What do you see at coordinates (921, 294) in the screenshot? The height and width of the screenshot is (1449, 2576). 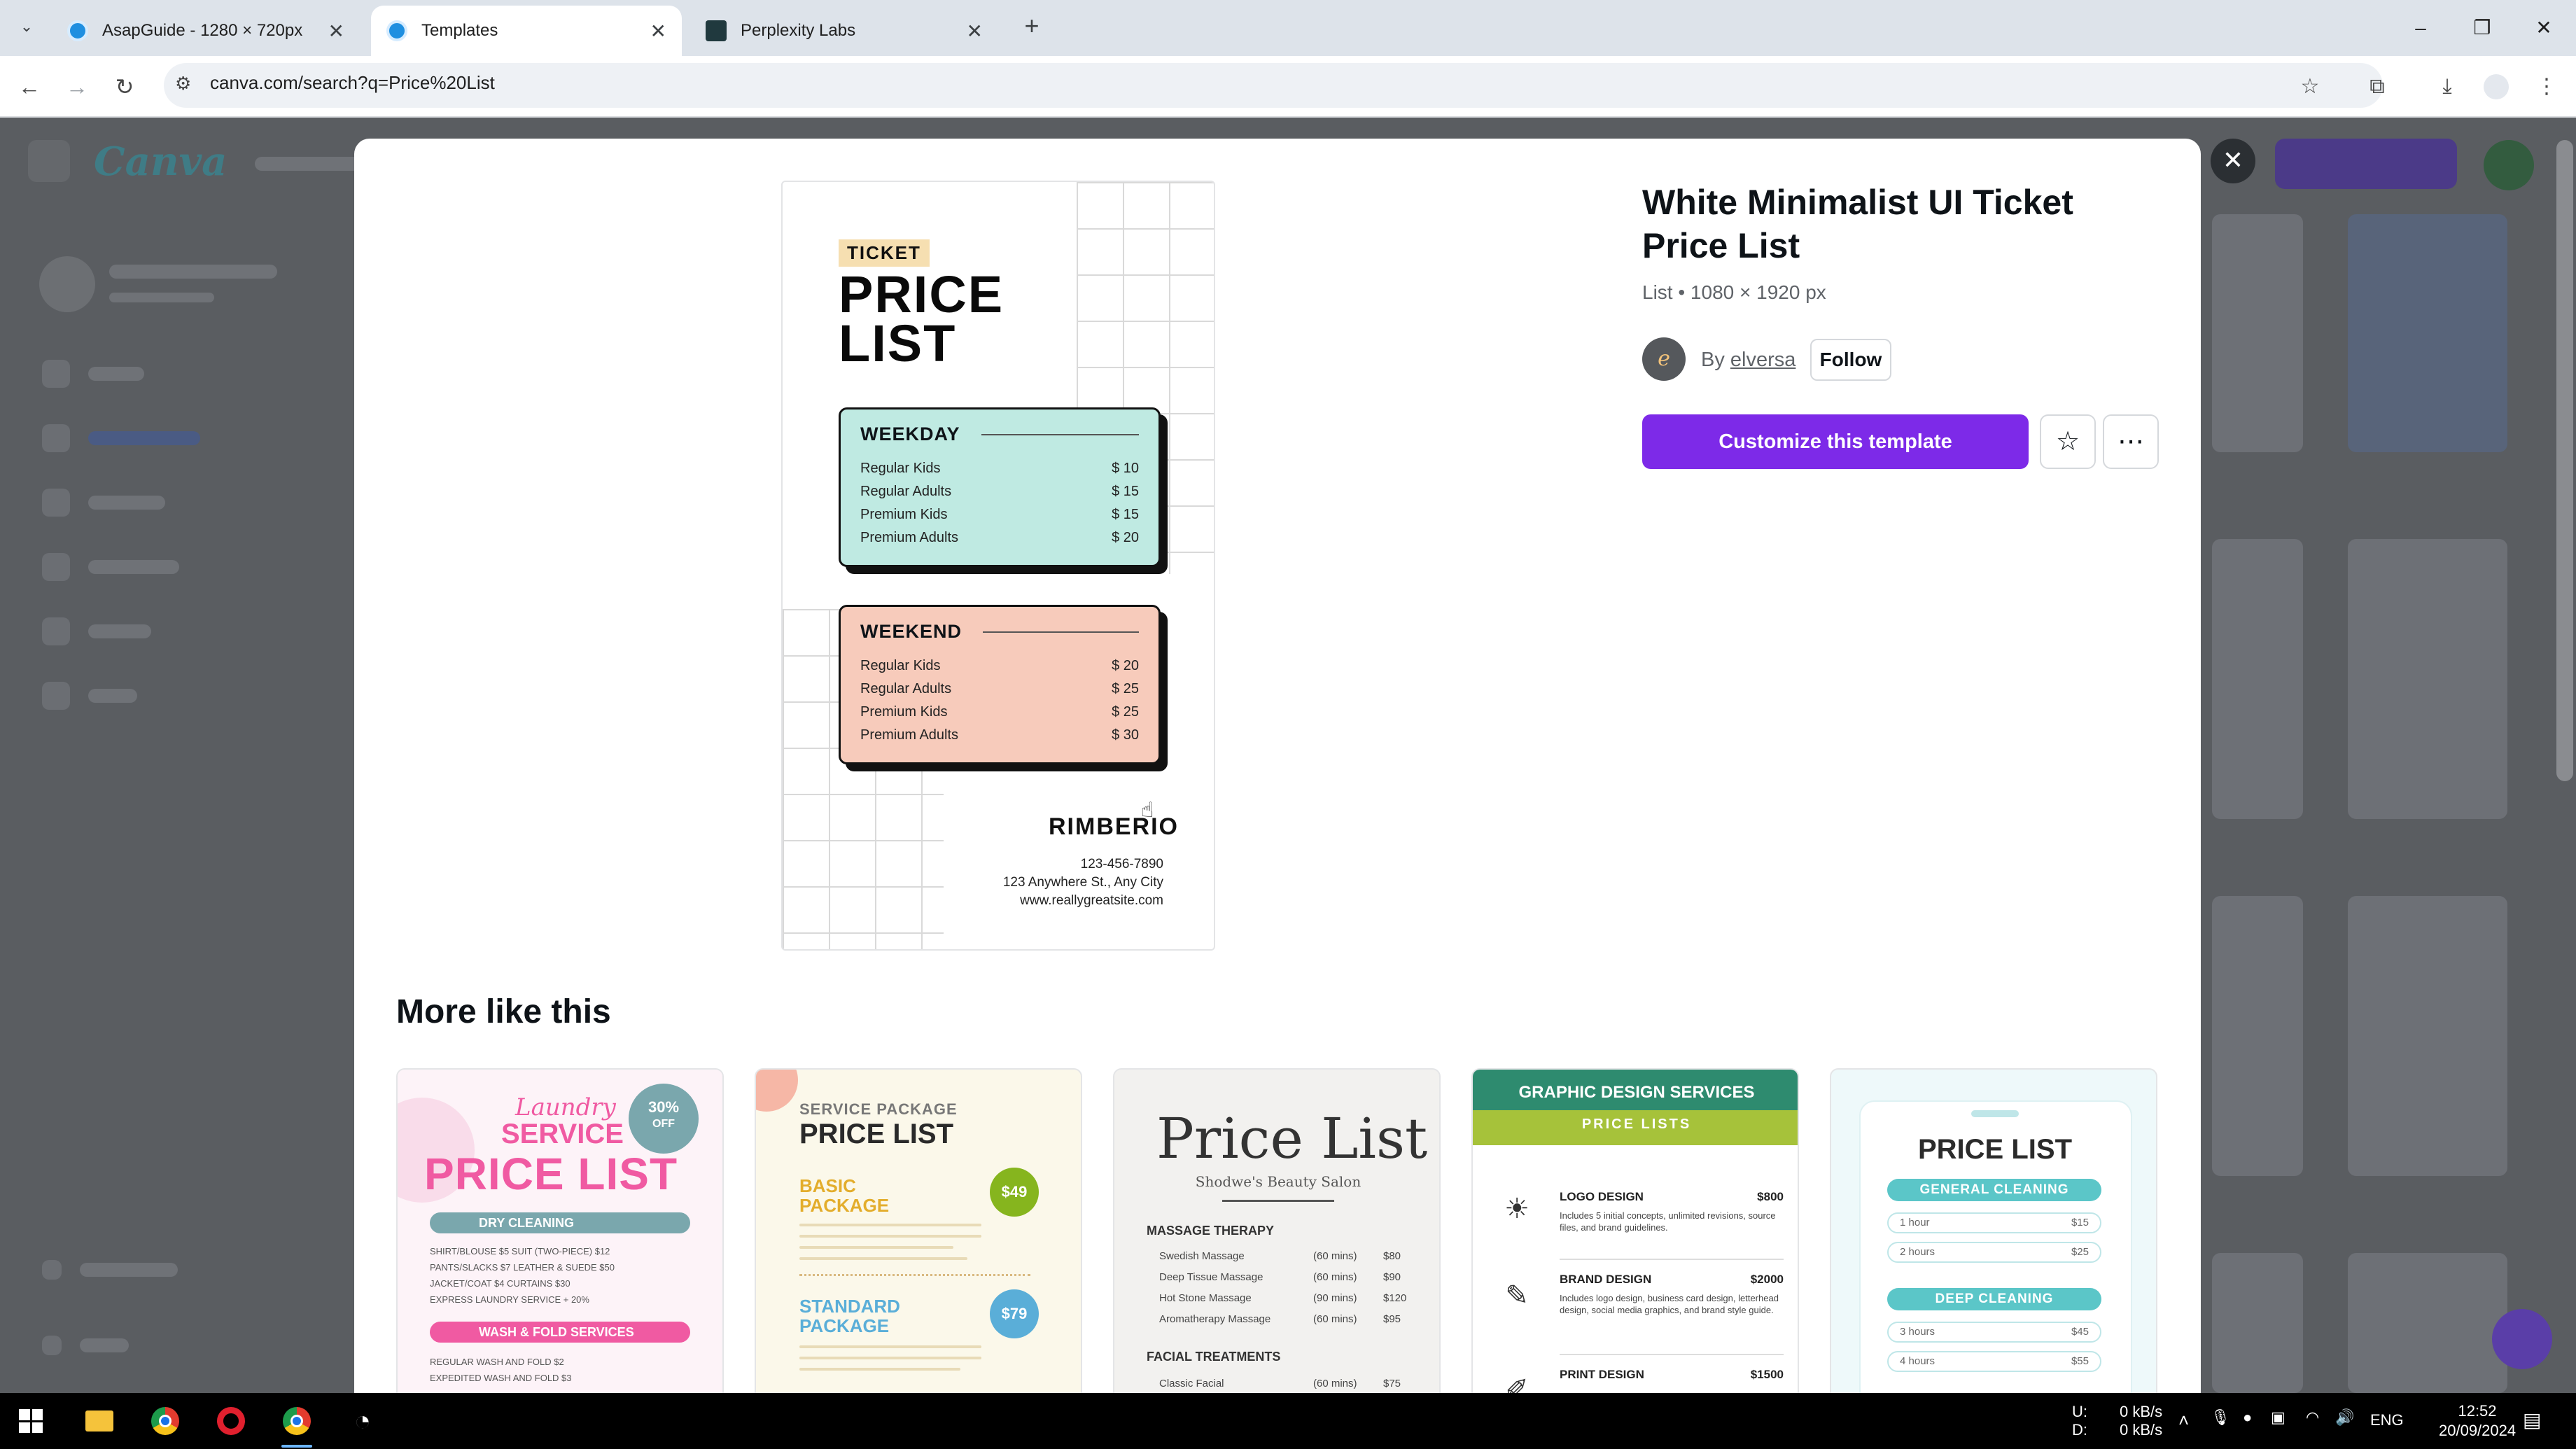 I see `poster-title-line: PRICE` at bounding box center [921, 294].